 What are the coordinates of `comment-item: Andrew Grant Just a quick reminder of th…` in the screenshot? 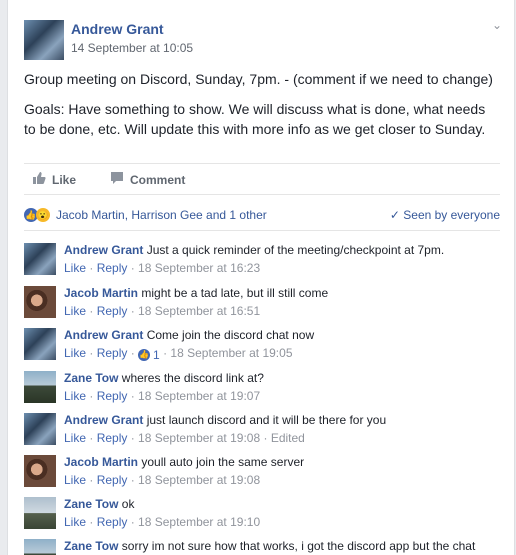 It's located at (262, 264).